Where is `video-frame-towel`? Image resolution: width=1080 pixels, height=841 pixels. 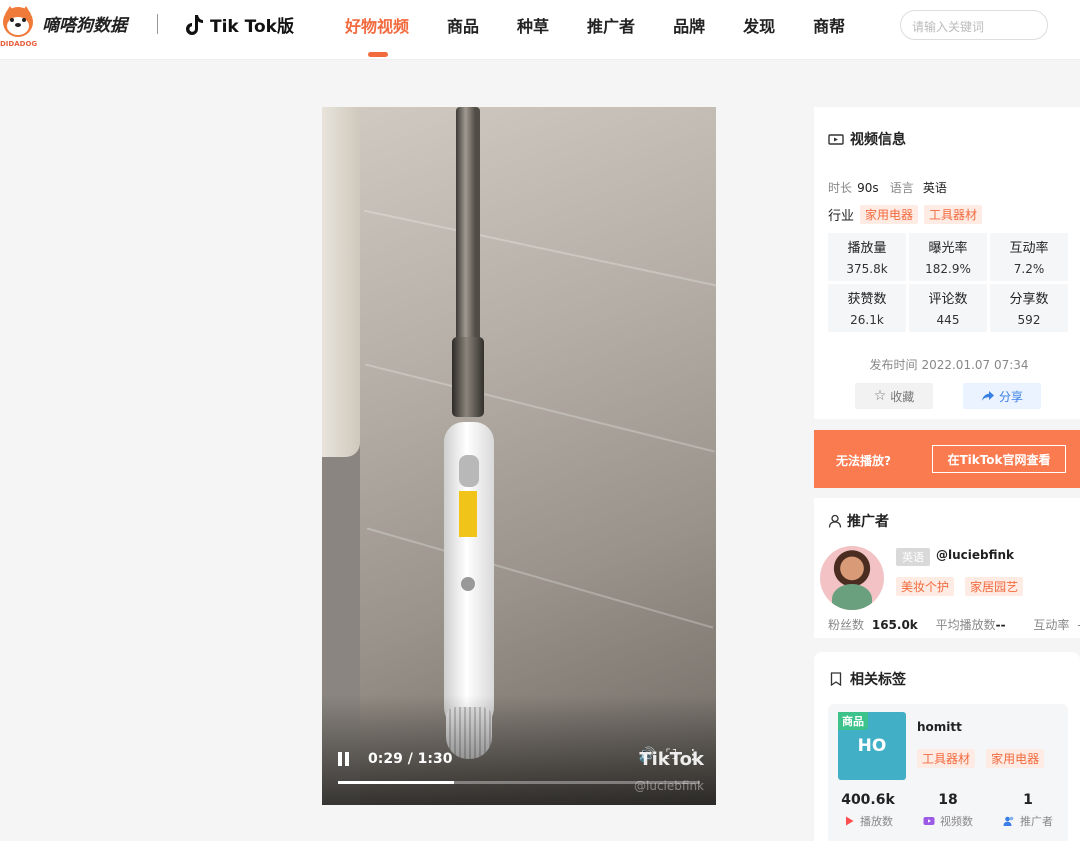
video-frame-towel is located at coordinates (341, 282).